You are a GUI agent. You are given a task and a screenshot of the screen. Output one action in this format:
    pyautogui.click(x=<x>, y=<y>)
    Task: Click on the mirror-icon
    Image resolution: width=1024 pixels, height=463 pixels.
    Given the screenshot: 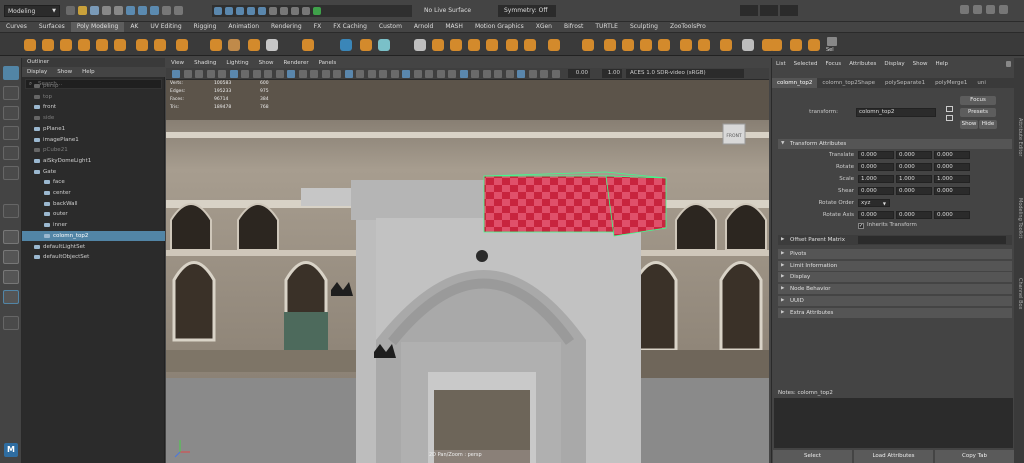 What is the action you would take?
    pyautogui.click(x=346, y=45)
    